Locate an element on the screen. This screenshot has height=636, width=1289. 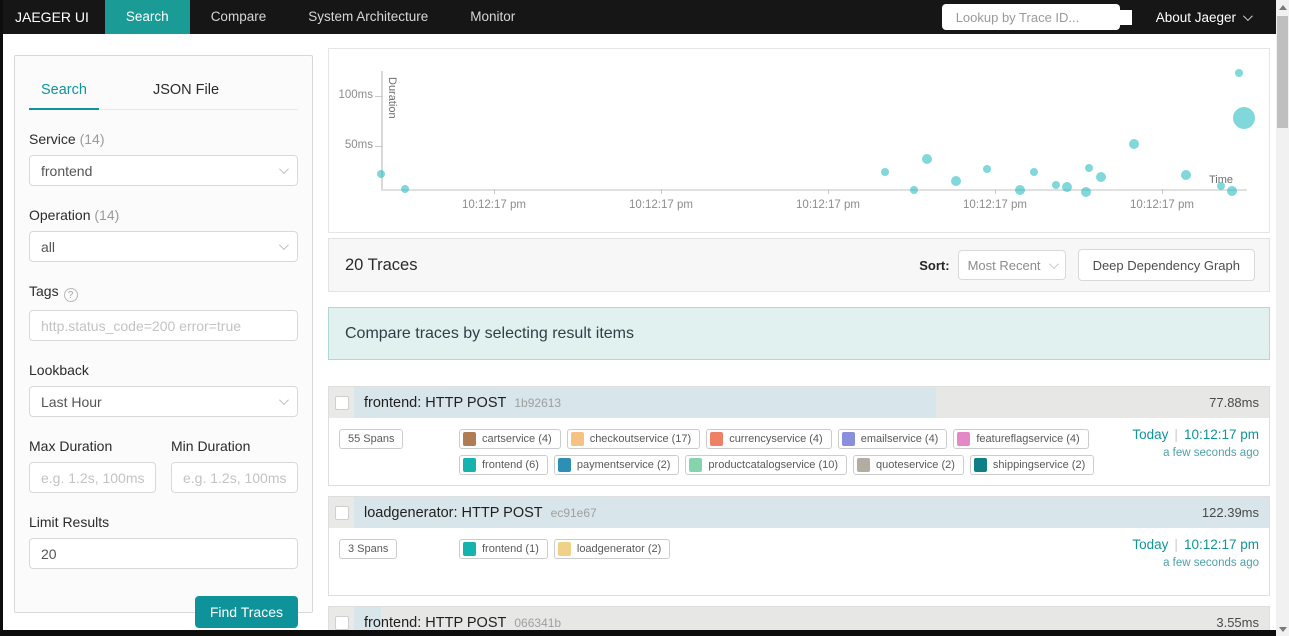
trace-title: frontend: HTTP POST is located at coordinates (435, 622).